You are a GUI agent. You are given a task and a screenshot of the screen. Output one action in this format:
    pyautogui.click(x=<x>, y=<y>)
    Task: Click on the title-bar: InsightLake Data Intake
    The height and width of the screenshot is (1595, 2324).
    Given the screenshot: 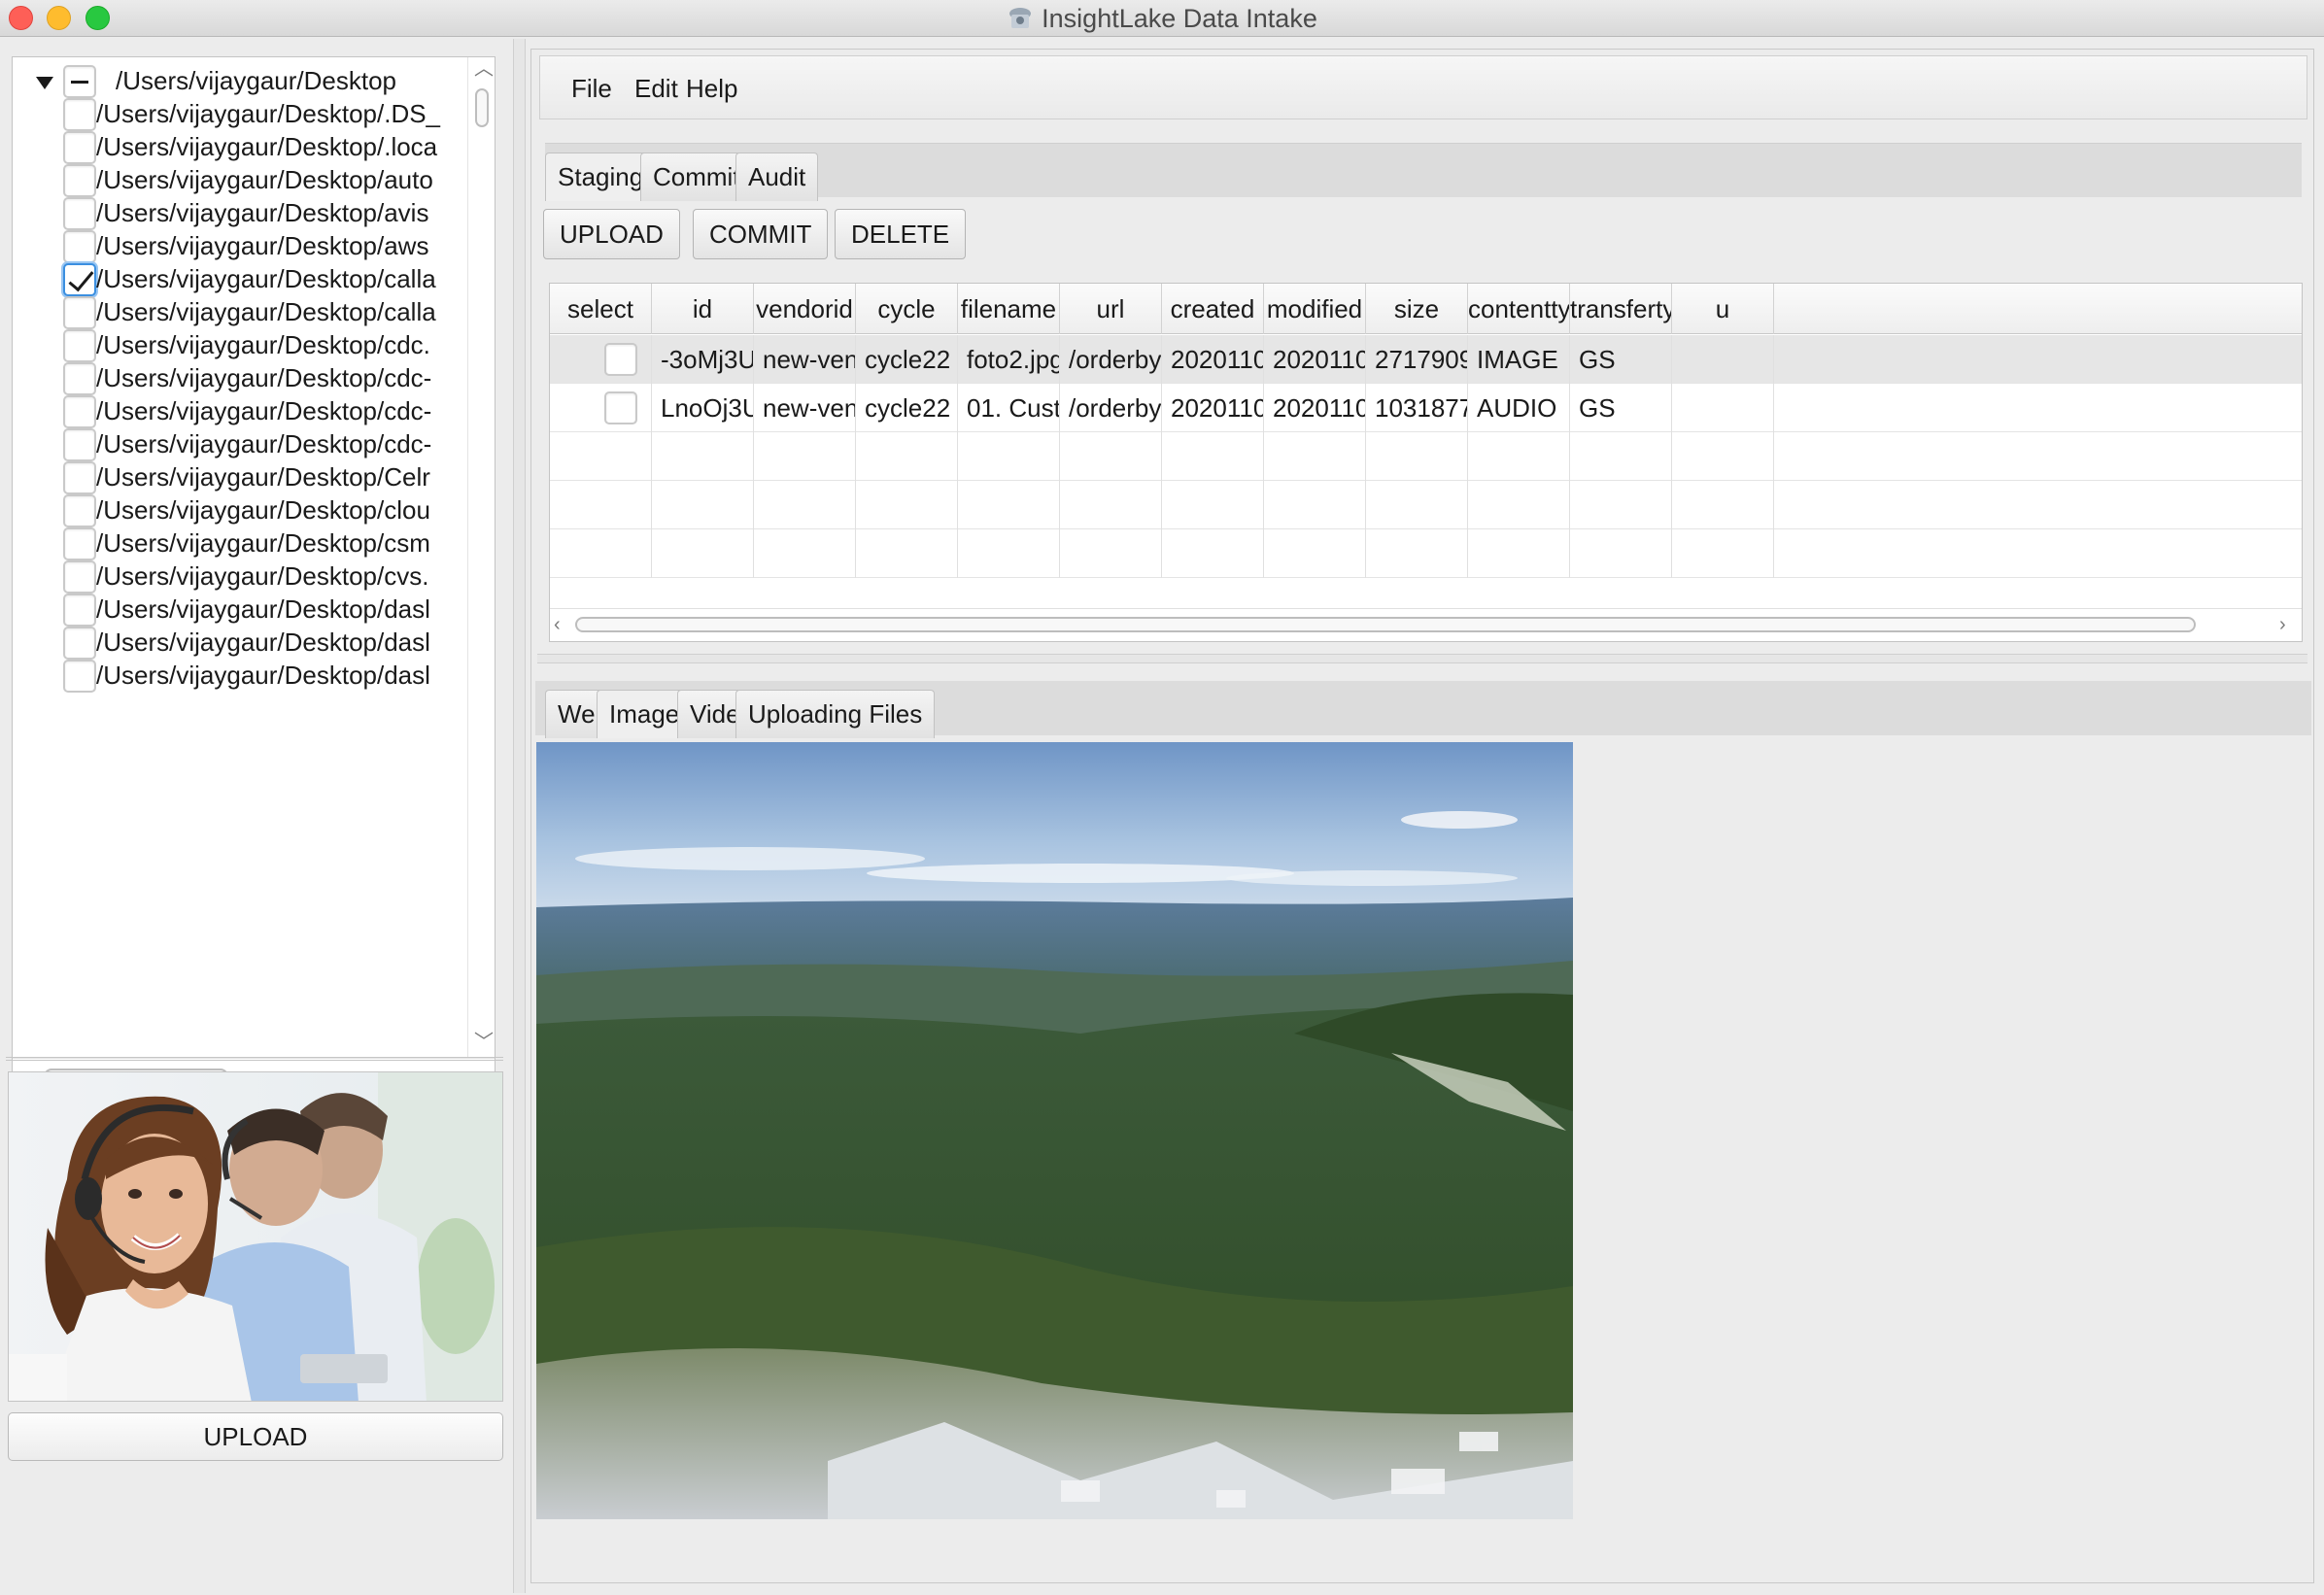 What is the action you would take?
    pyautogui.click(x=1162, y=18)
    